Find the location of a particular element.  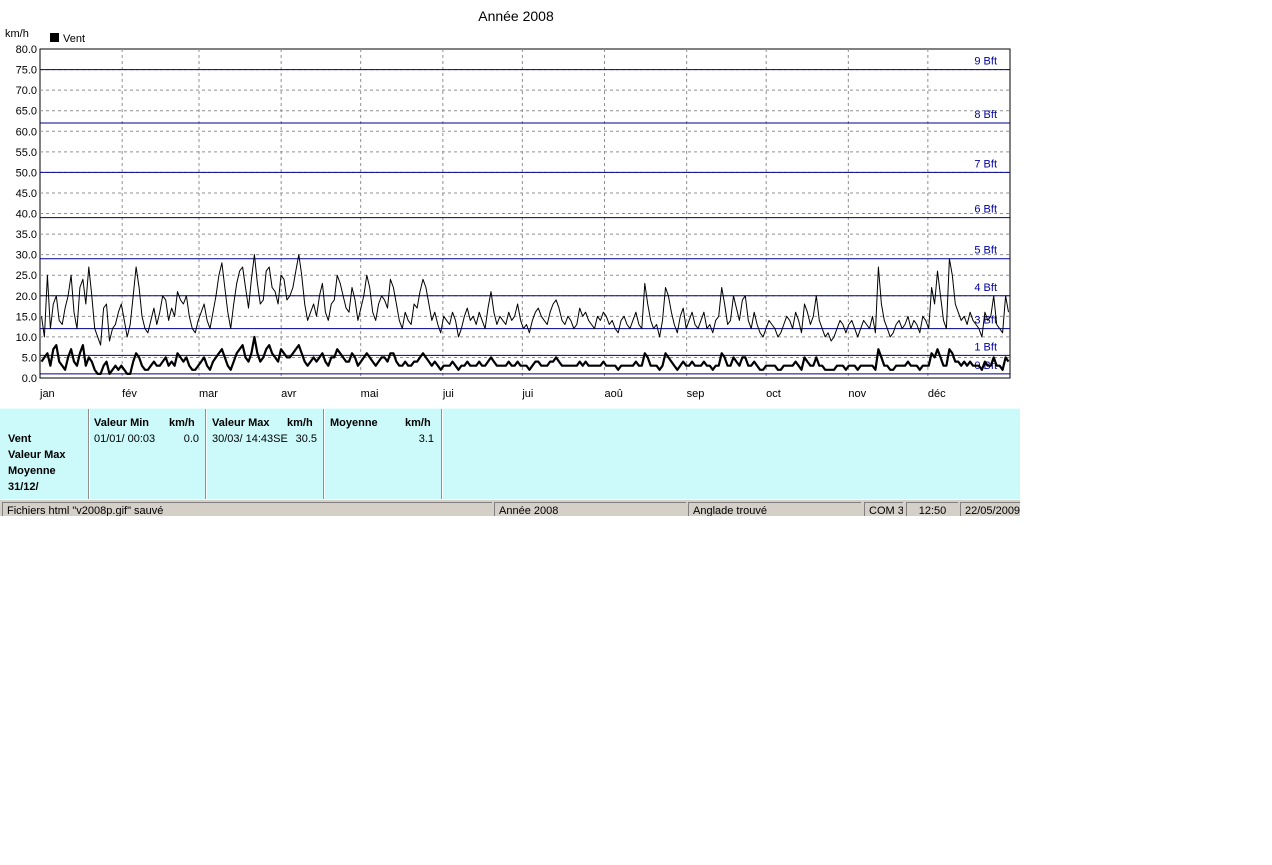

x-tick-label: aoû is located at coordinates (614, 394).